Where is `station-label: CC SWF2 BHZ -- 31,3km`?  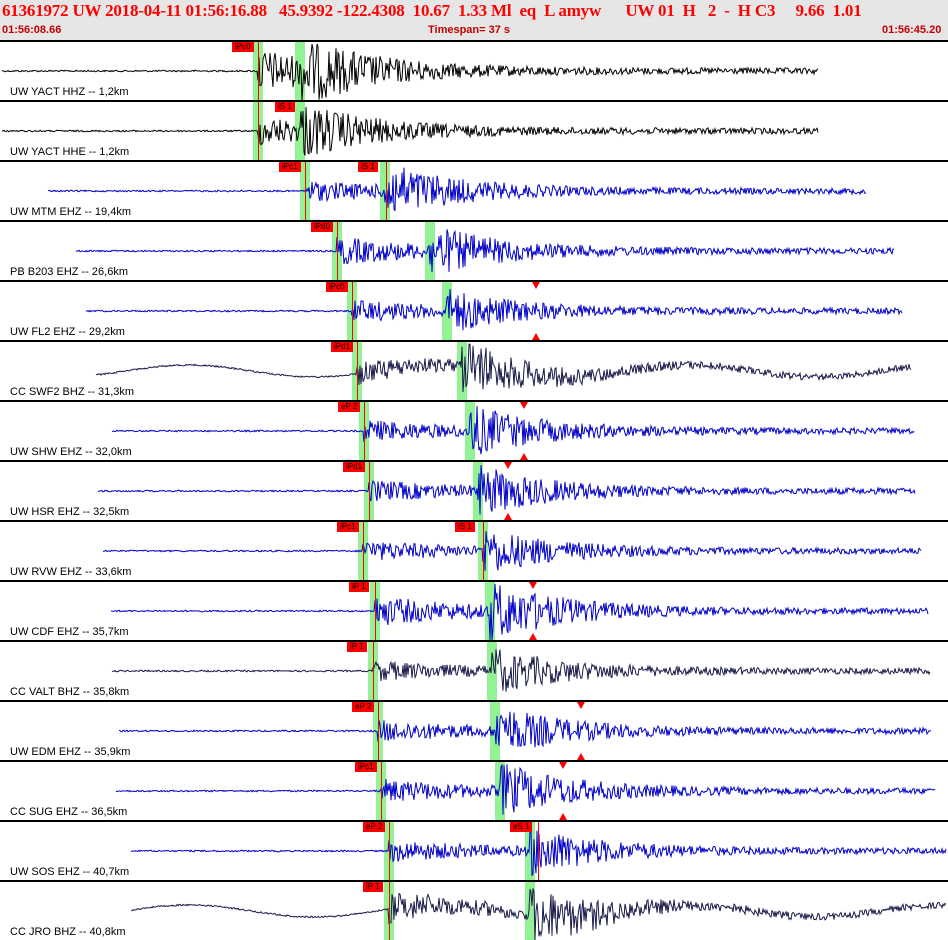
station-label: CC SWF2 BHZ -- 31,3km is located at coordinates (72, 392).